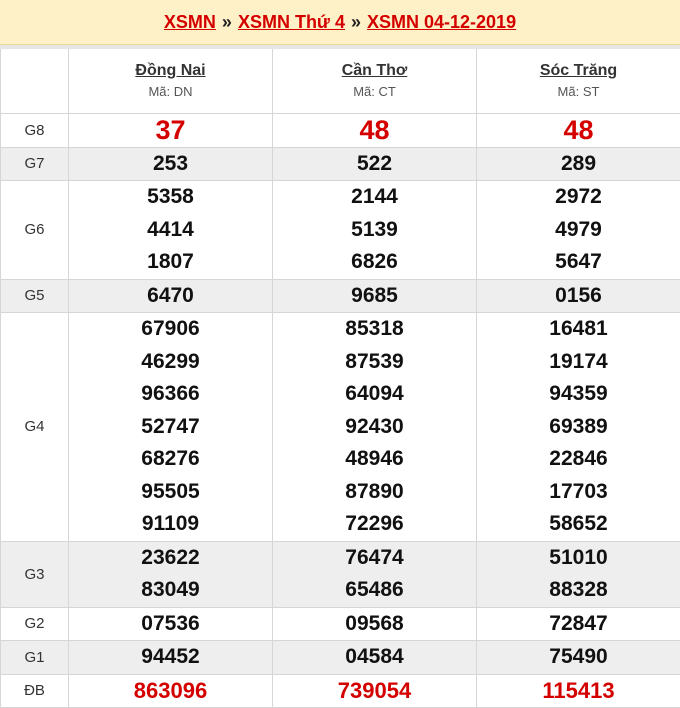  I want to click on result-number: 67906, so click(170, 329).